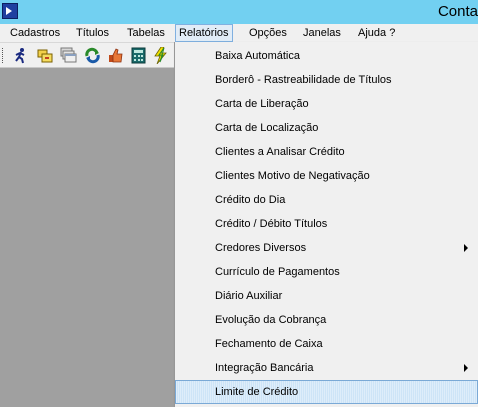 This screenshot has height=407, width=478. I want to click on menu-item-integracao-bancaria: Integração Bancária, so click(326, 368).